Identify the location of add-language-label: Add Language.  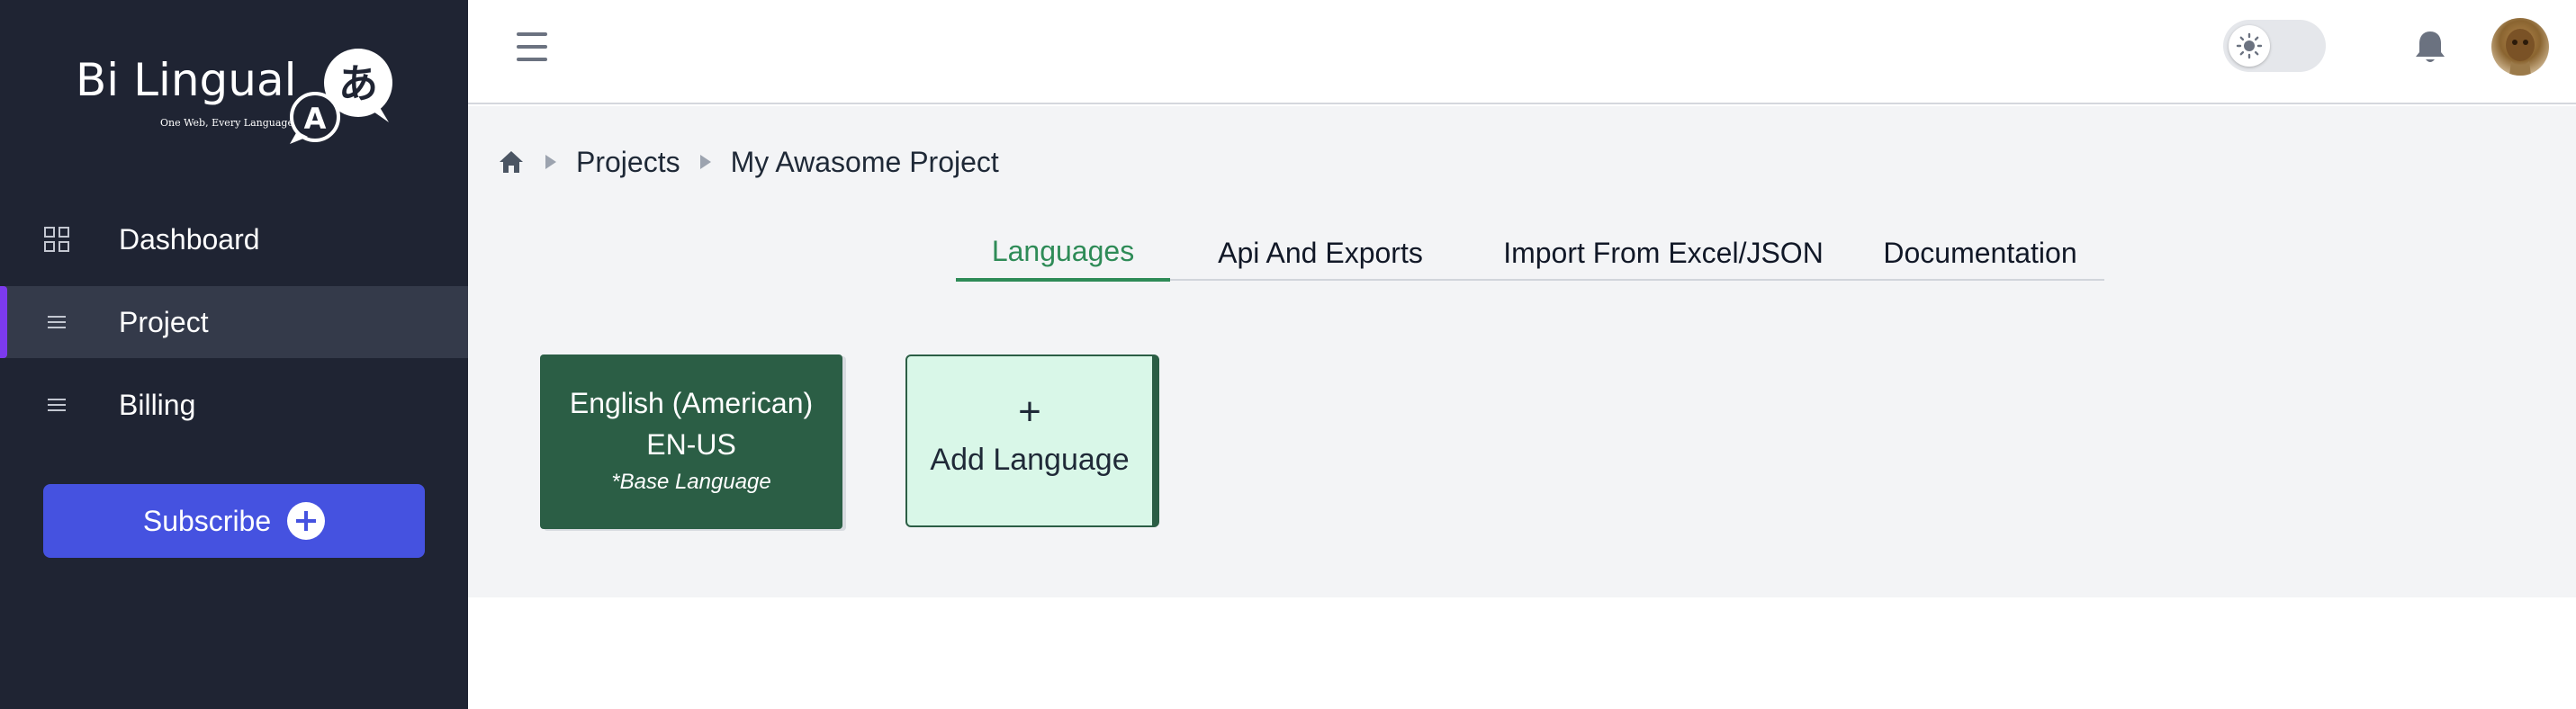
(1030, 460).